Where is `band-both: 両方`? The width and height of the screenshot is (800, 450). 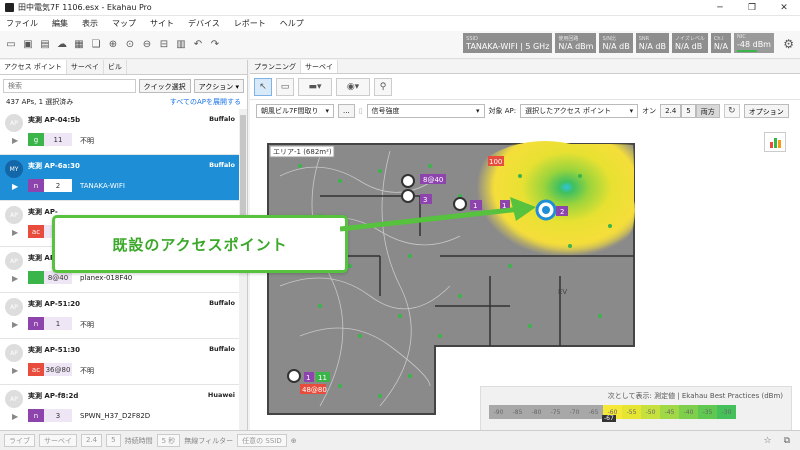 band-both: 両方 is located at coordinates (707, 111).